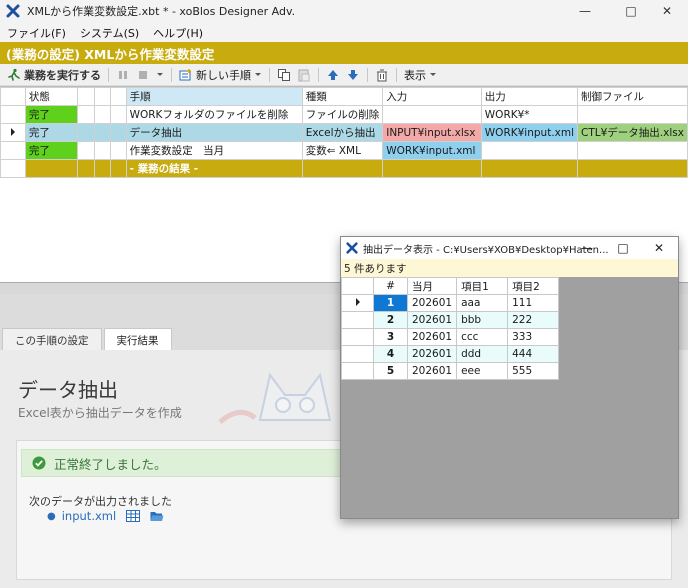 The width and height of the screenshot is (688, 588). What do you see at coordinates (344, 53) in the screenshot?
I see `business-header: (業務の設定) XMLから作業変数設定` at bounding box center [344, 53].